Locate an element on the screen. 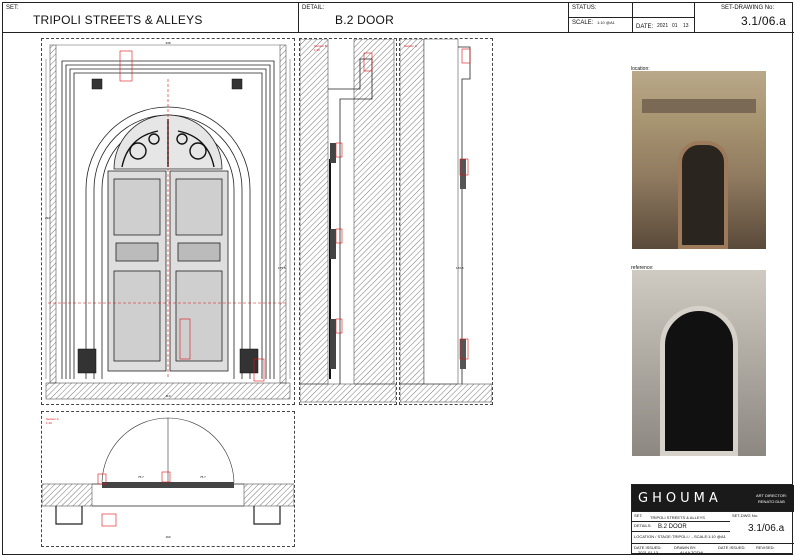 The height and width of the screenshot is (557, 795). section-a-dim-bottom: 160 is located at coordinates (167, 537).